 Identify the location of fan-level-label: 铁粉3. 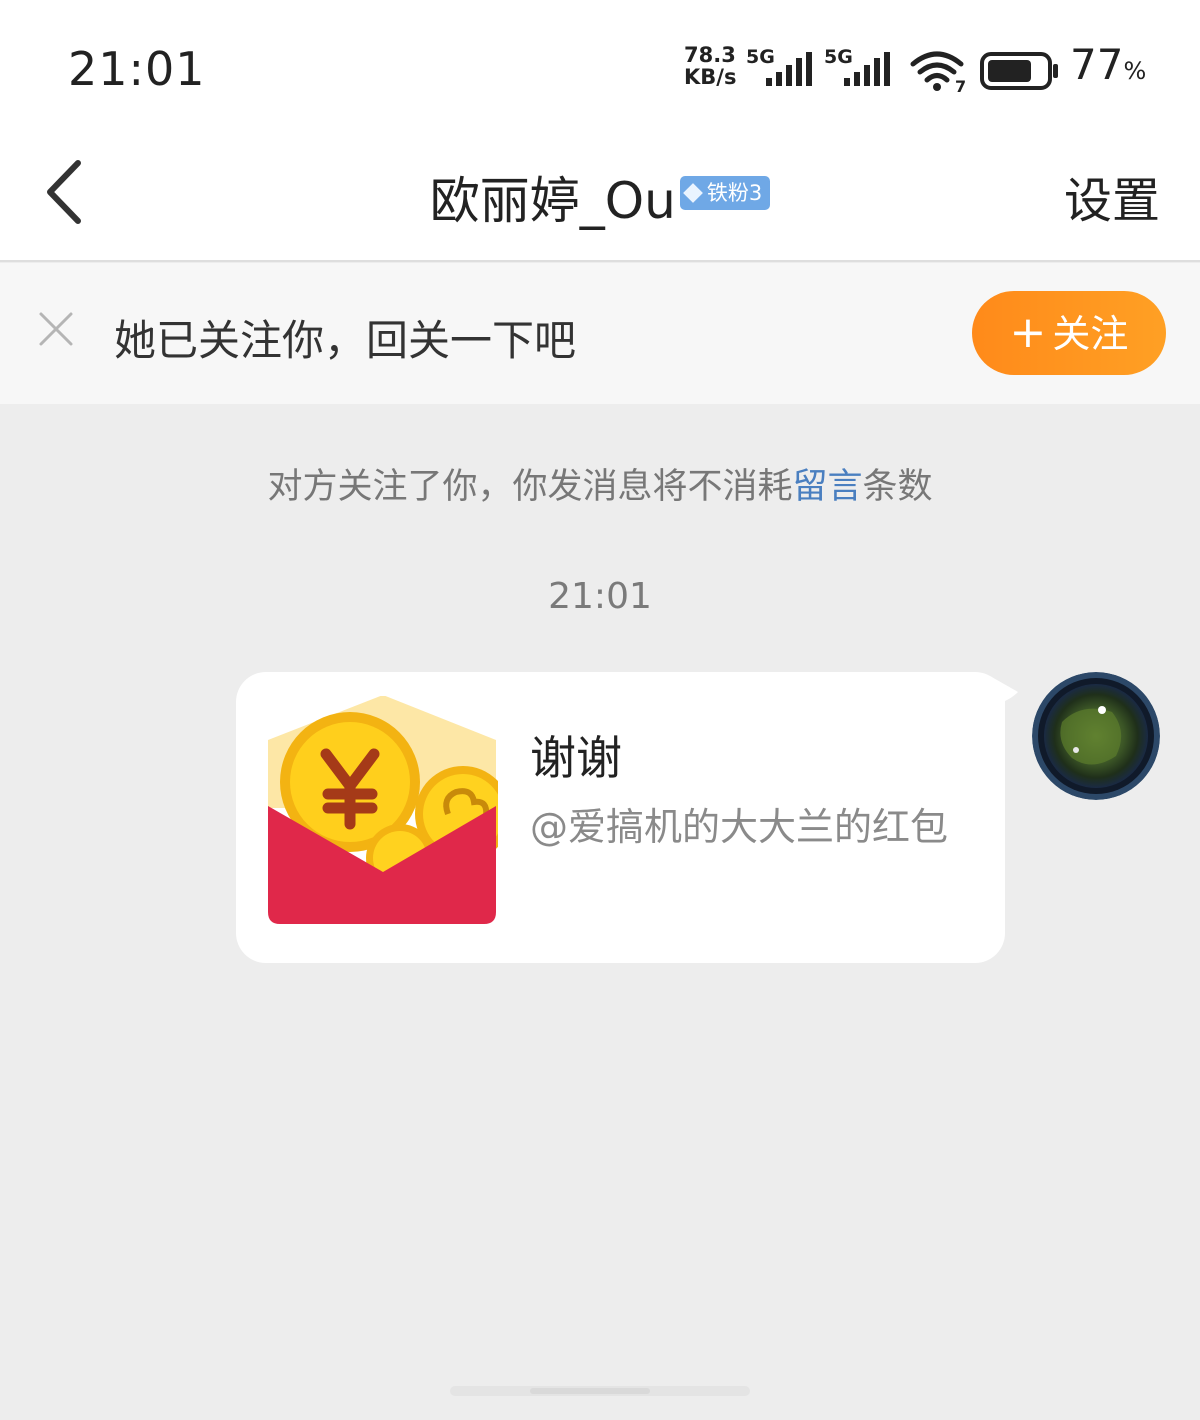
(734, 193).